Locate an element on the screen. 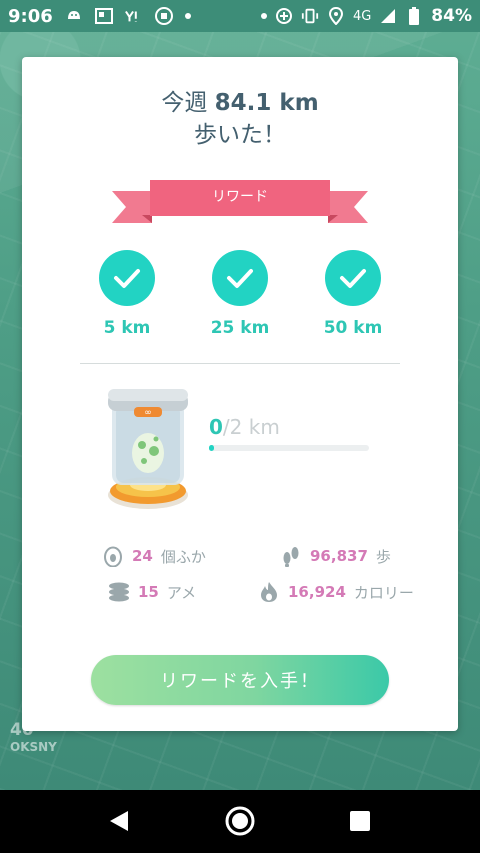 Image resolution: width=480 pixels, height=853 pixels. divider is located at coordinates (240, 363).